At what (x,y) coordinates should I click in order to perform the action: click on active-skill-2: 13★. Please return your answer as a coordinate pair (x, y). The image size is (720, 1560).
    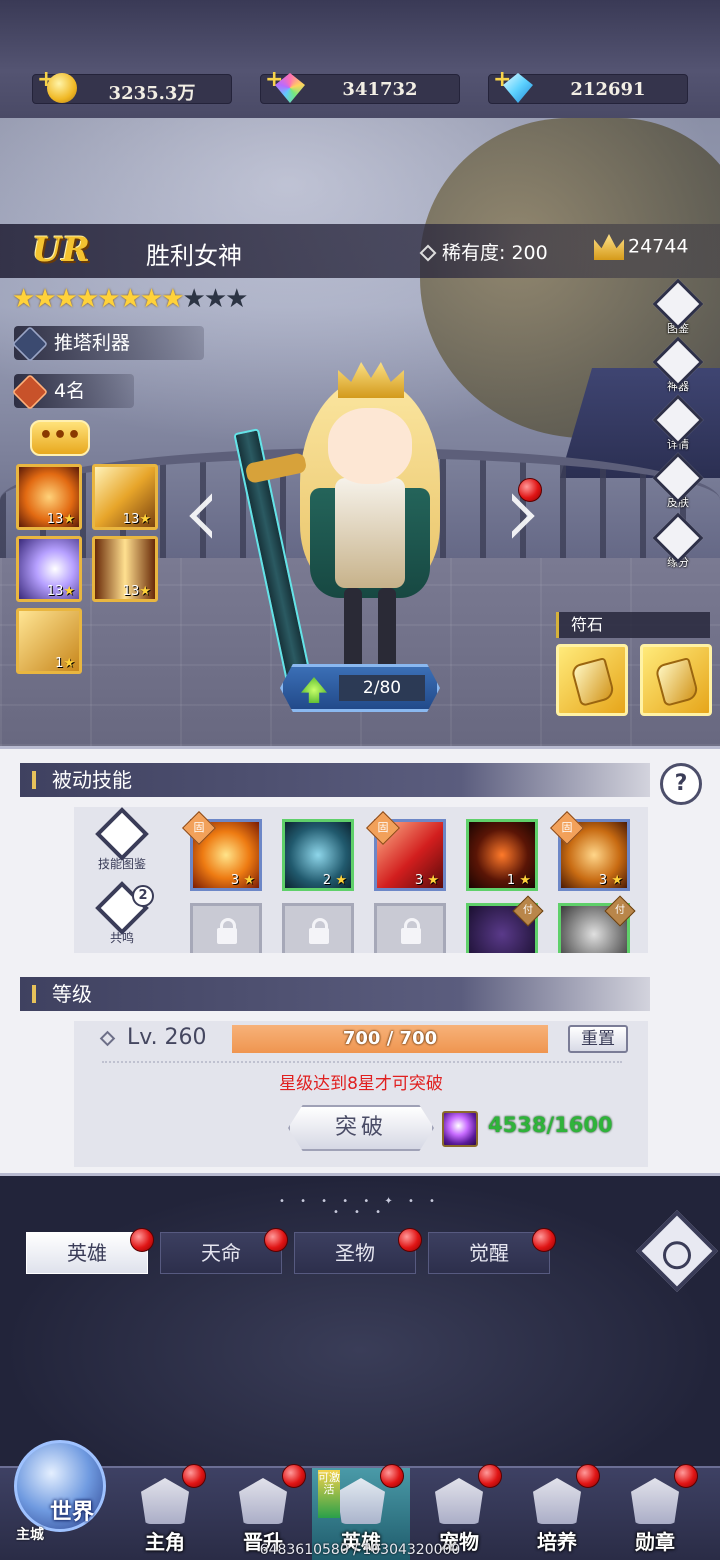
    Looking at the image, I should click on (125, 497).